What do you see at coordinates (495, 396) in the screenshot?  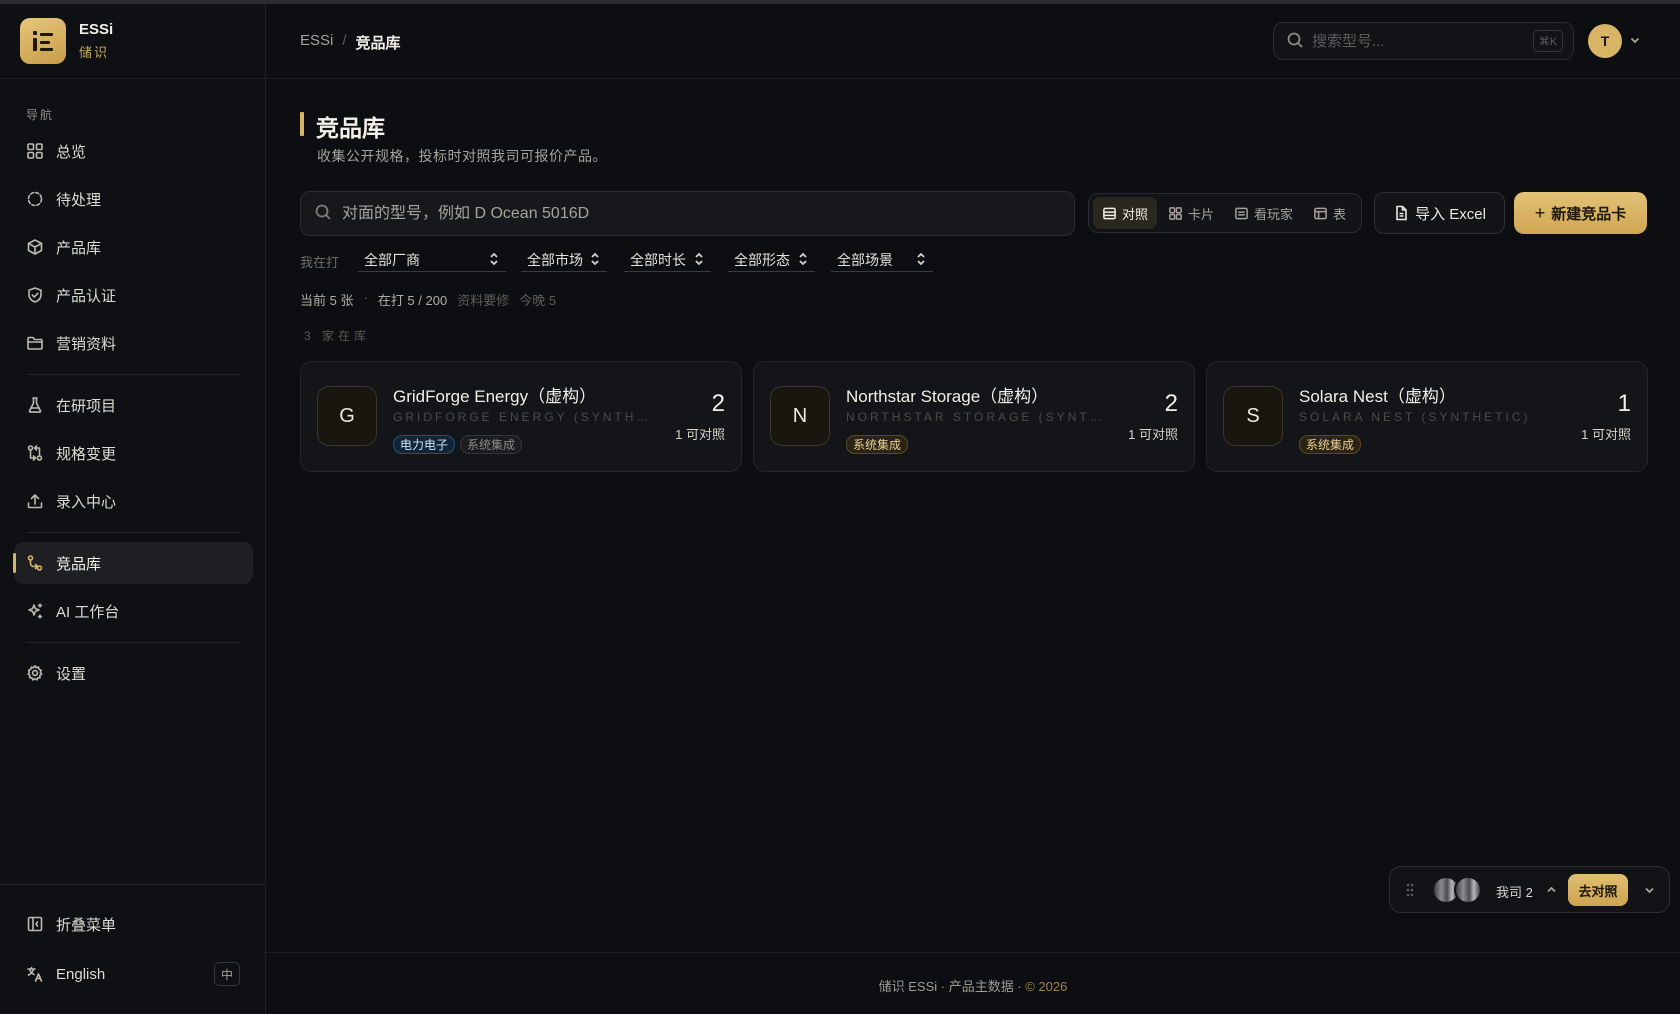 I see `vendor-name: GridForge Energy（虚构）` at bounding box center [495, 396].